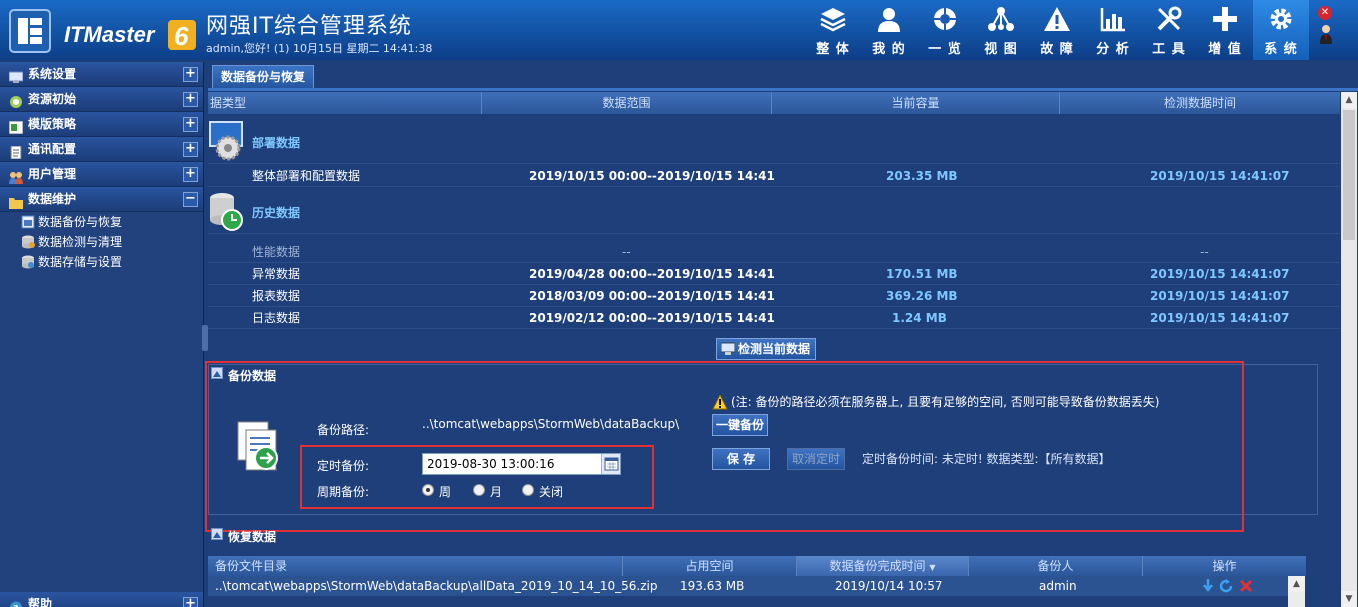 The image size is (1358, 607). I want to click on row-range: 2018/03/09 00:00--2019/10/15 14:41, so click(652, 296).